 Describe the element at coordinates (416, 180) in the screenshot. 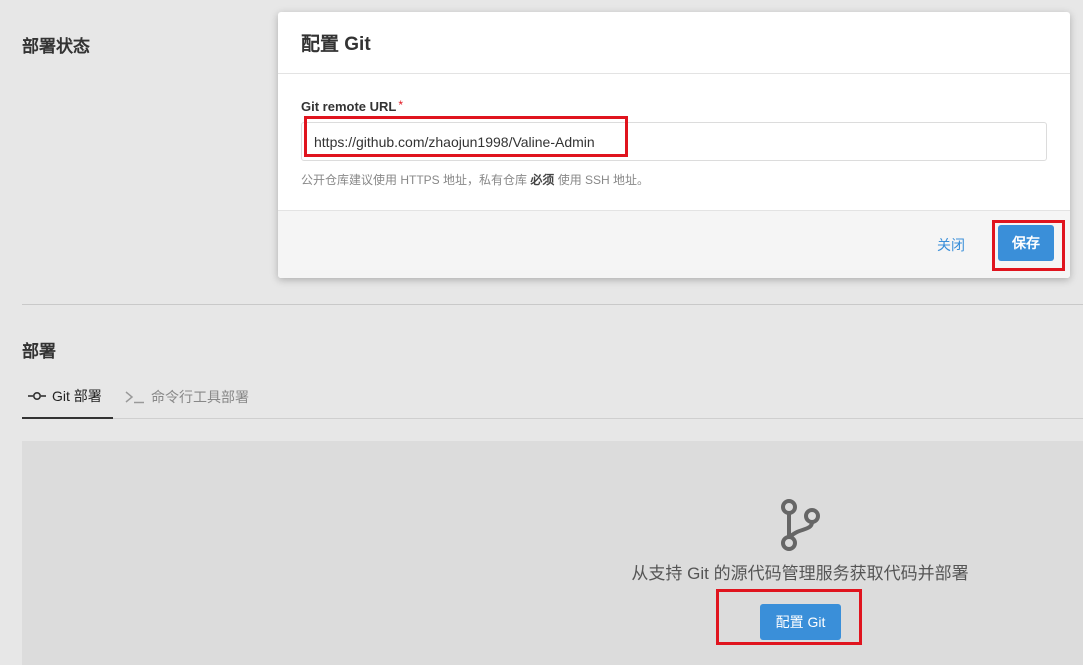

I see `help-prefix: 公开仓库建议使用 HTTPS 地址，私有仓库` at that location.